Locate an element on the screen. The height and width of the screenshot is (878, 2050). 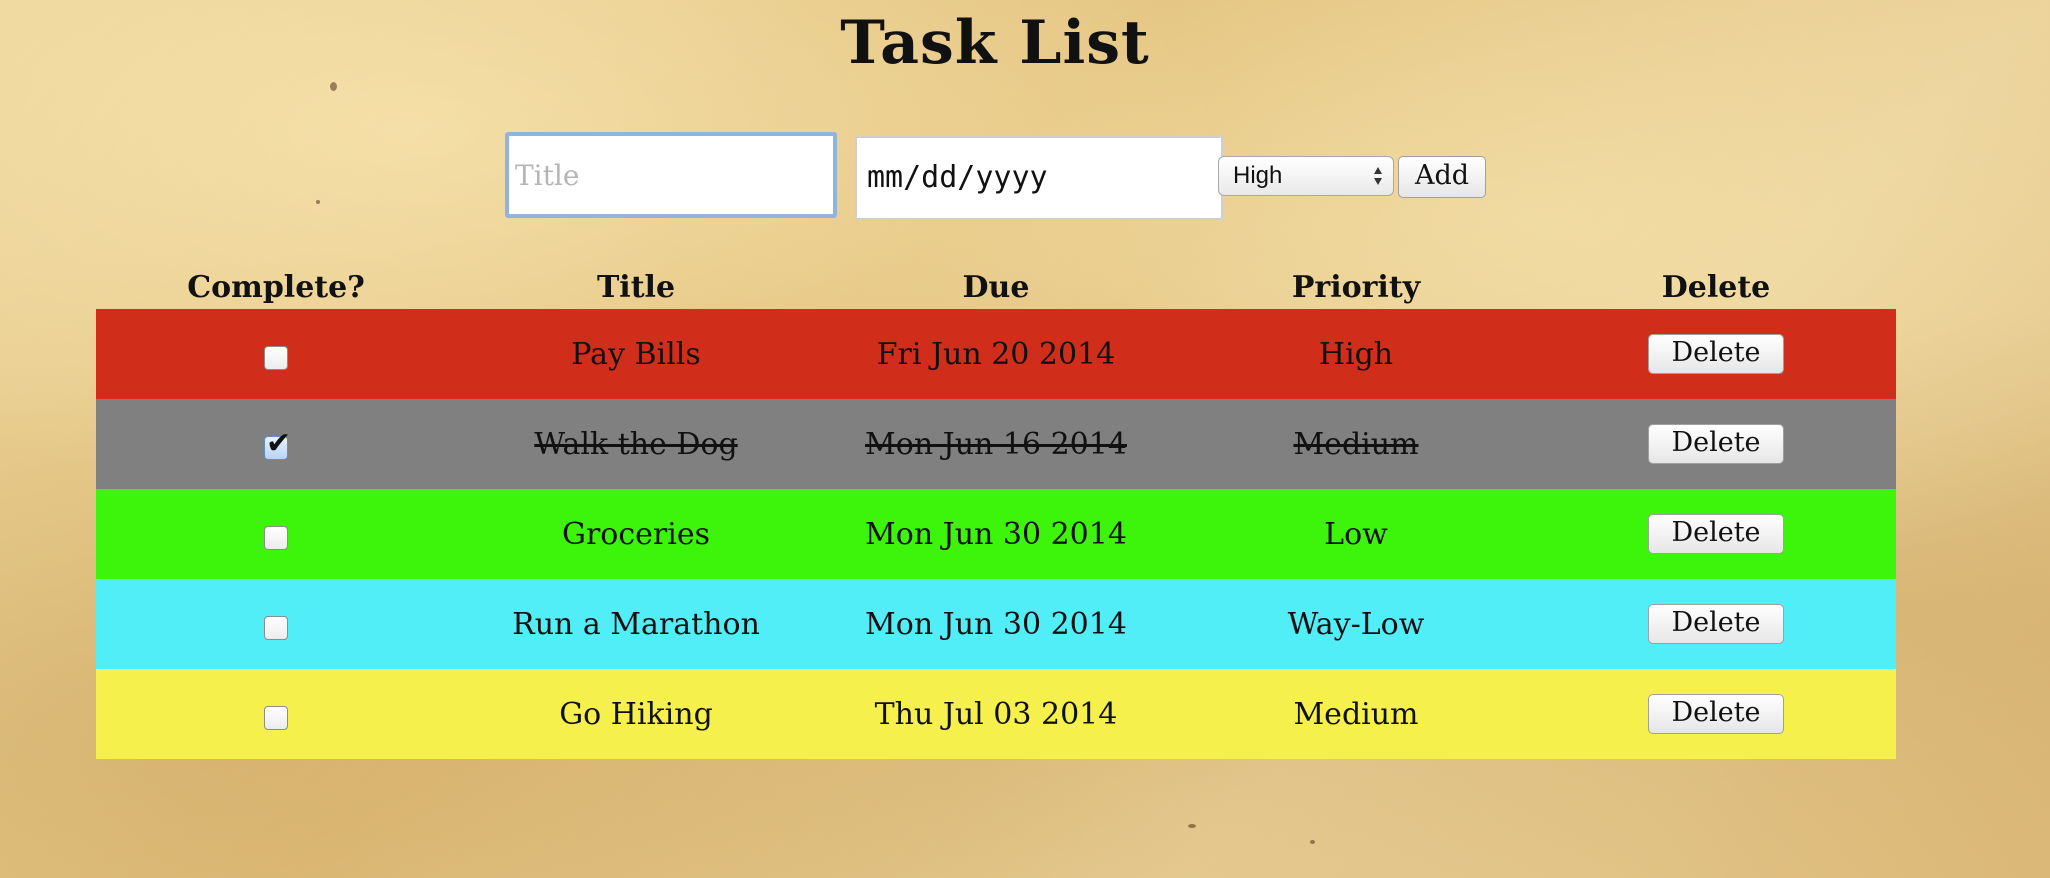
add-button: Add is located at coordinates (1442, 177).